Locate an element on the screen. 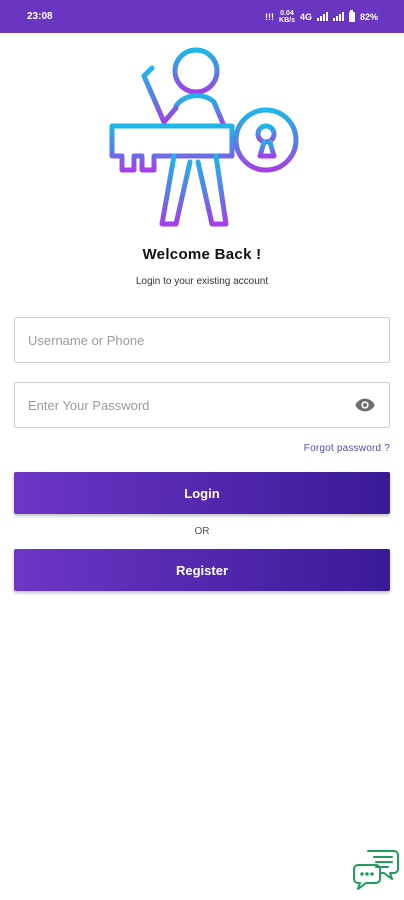 The height and width of the screenshot is (900, 404). forgot-password-link: Forgot password ? is located at coordinates (347, 448).